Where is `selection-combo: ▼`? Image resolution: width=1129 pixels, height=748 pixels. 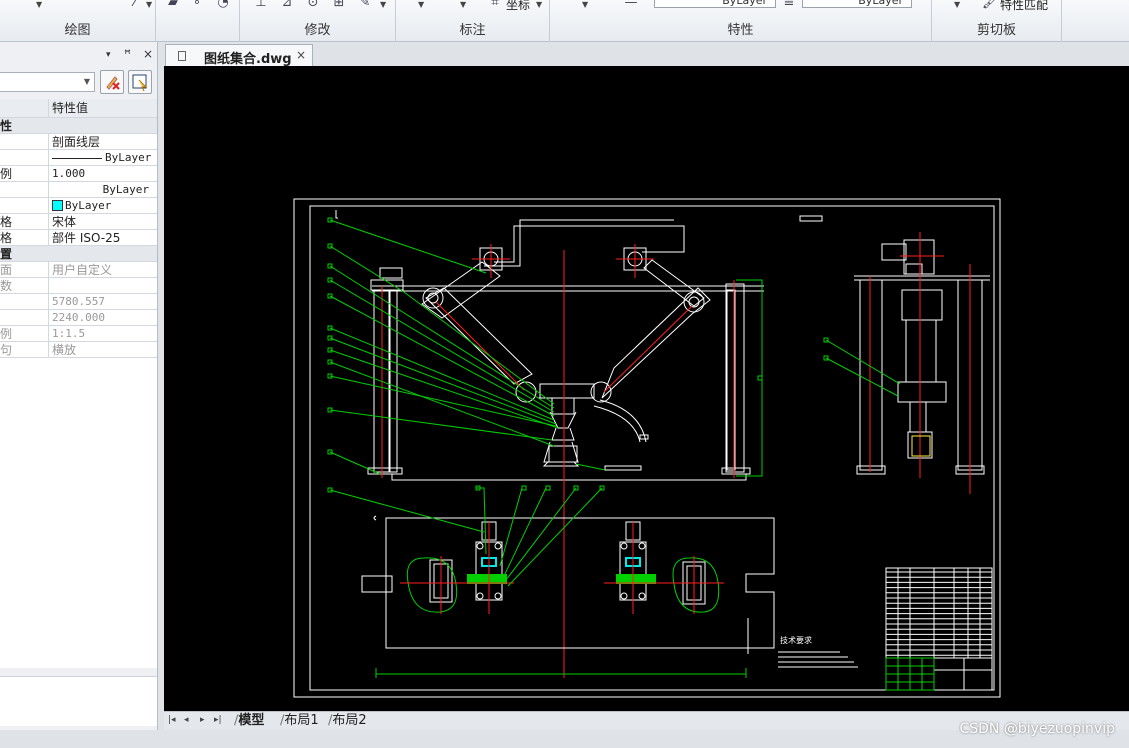 selection-combo: ▼ is located at coordinates (47, 82).